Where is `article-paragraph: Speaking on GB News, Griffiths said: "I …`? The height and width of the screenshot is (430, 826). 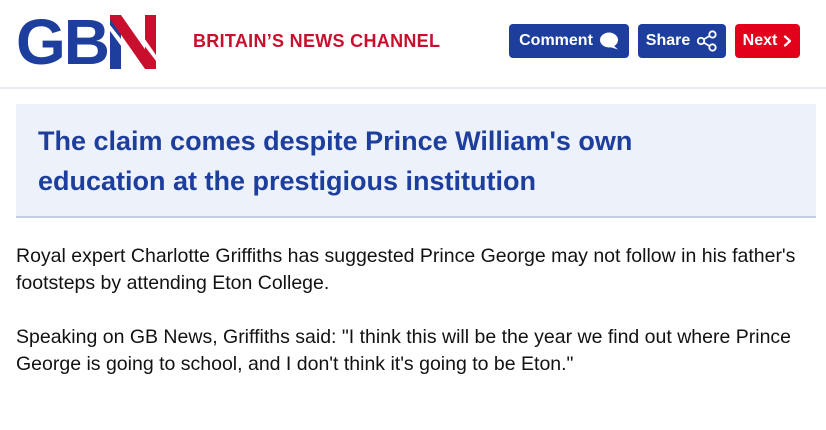
article-paragraph: Speaking on GB News, Griffiths said: "I … is located at coordinates (404, 350).